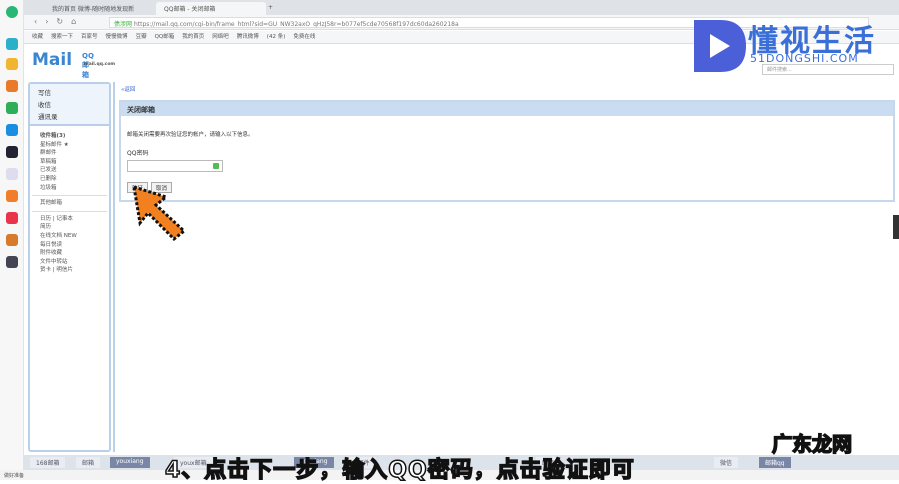 This screenshot has height=484, width=899. I want to click on browser-icon, so click(12, 12).